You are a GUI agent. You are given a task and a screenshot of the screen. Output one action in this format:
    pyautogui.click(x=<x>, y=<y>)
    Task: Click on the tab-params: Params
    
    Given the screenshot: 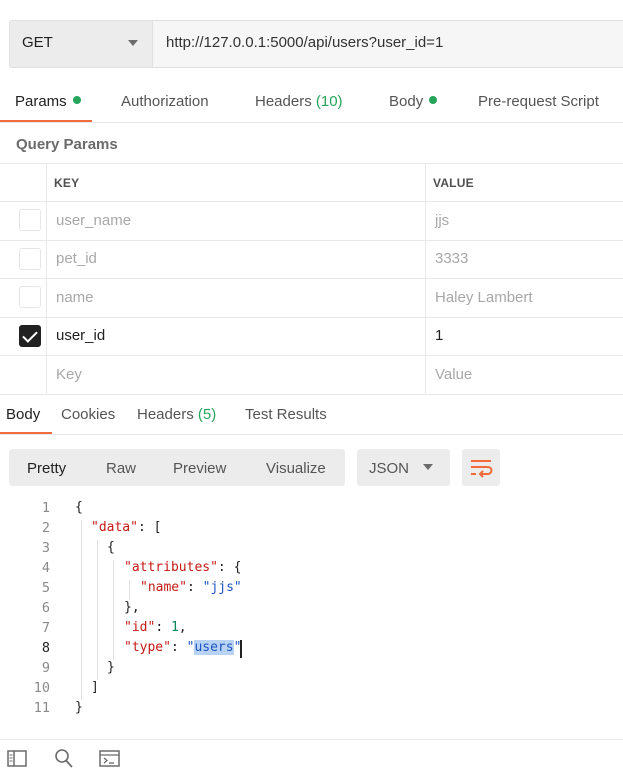 What is the action you would take?
    pyautogui.click(x=48, y=101)
    